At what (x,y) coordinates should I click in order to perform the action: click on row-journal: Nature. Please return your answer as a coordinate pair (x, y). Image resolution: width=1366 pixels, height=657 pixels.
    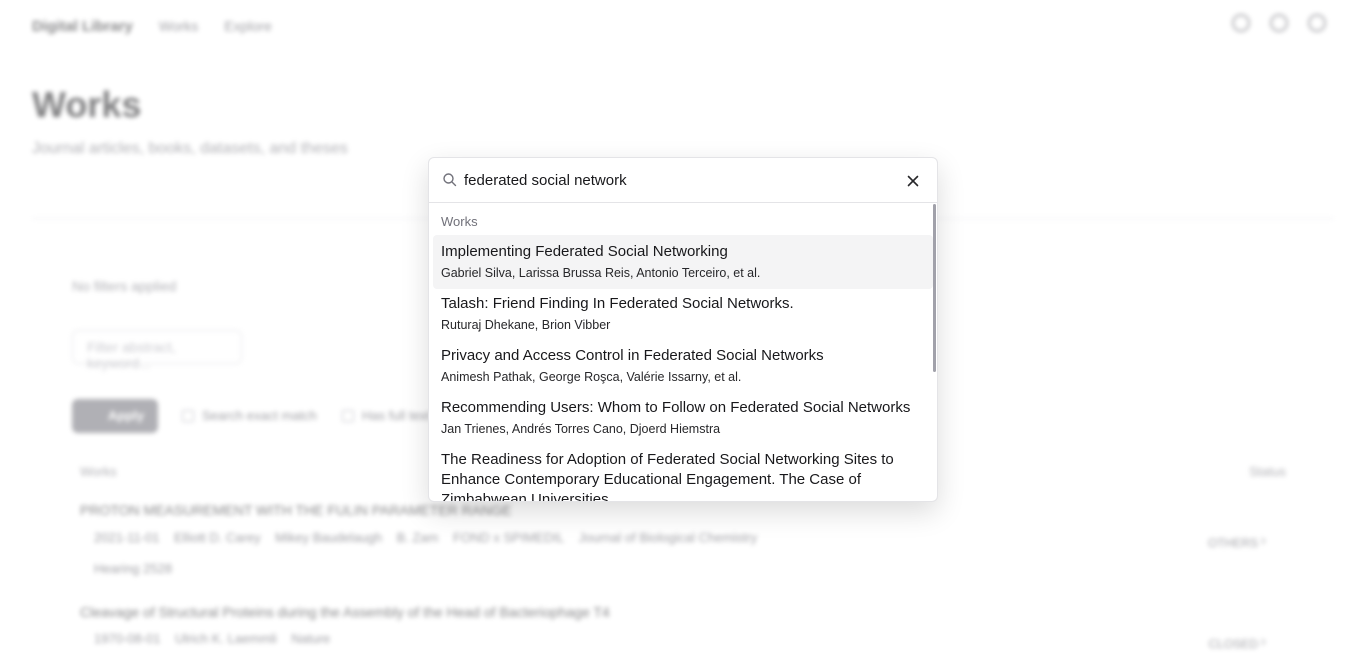
    Looking at the image, I should click on (311, 638).